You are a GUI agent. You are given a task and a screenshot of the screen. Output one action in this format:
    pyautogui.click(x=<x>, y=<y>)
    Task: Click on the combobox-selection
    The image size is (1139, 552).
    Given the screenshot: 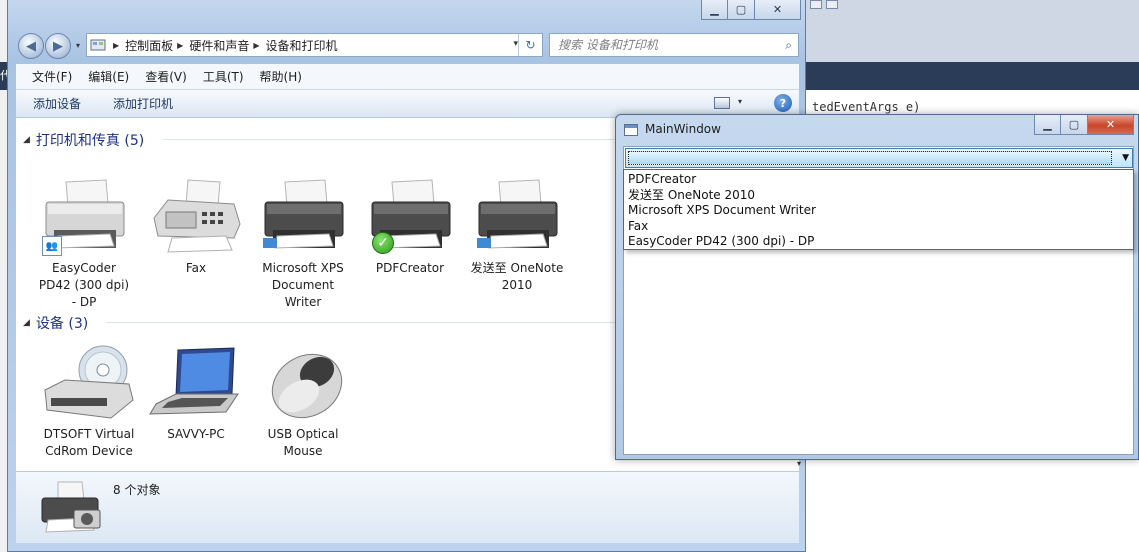 What is the action you would take?
    pyautogui.click(x=870, y=158)
    